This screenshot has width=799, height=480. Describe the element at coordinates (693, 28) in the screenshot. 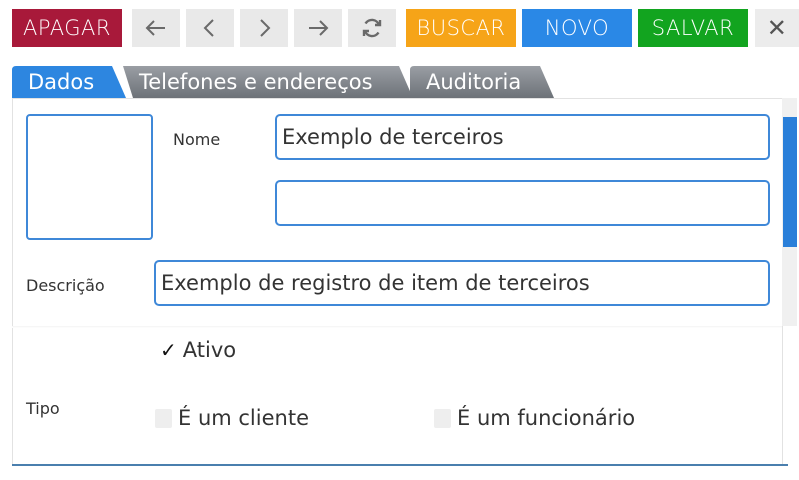

I see `save-button: SALVAR` at that location.